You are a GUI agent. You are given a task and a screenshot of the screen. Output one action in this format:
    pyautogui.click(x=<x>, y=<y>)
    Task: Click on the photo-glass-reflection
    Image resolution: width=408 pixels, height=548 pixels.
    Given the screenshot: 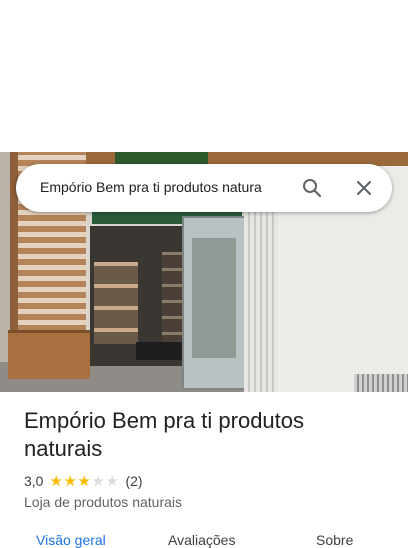 What is the action you would take?
    pyautogui.click(x=214, y=298)
    